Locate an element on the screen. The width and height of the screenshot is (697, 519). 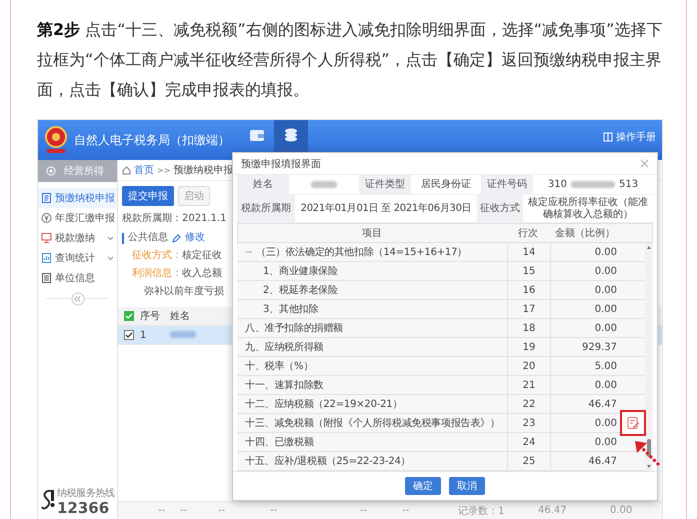
action-button: 启动 is located at coordinates (194, 196).